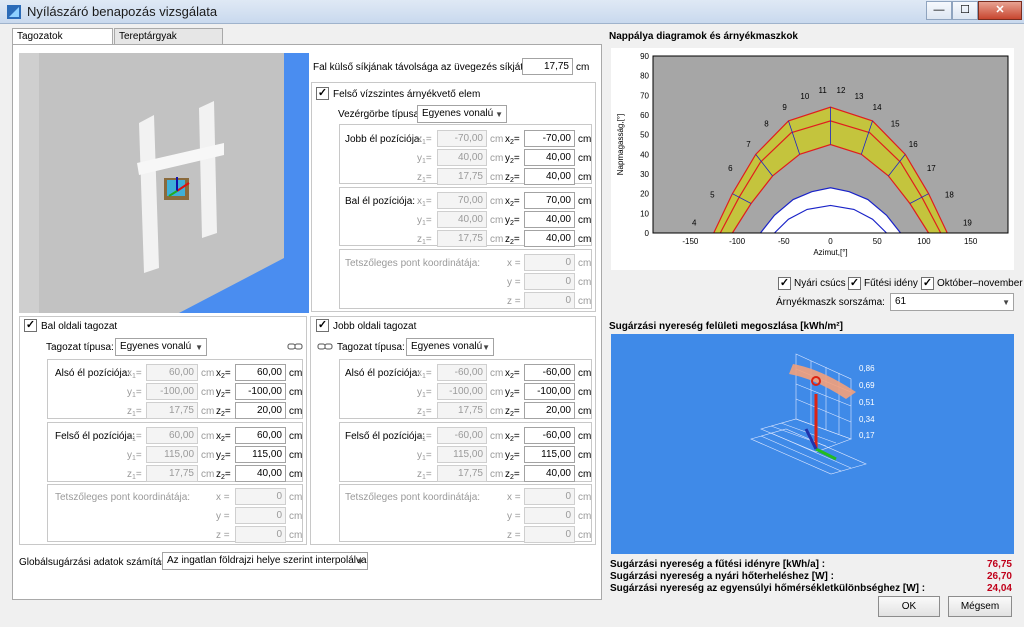  I want to click on x-tick-label: -50, so click(784, 241).